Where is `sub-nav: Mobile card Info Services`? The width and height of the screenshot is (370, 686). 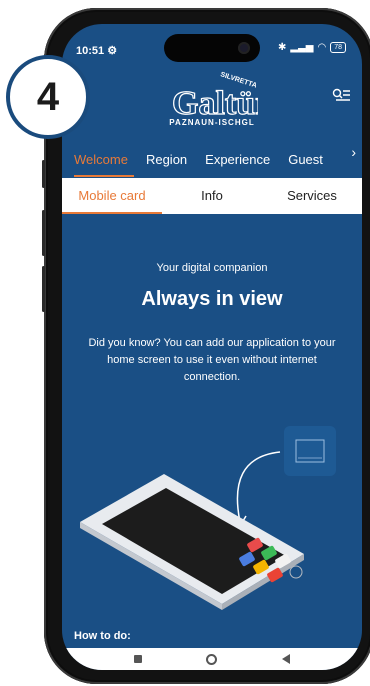
sub-nav: Mobile card Info Services is located at coordinates (212, 196).